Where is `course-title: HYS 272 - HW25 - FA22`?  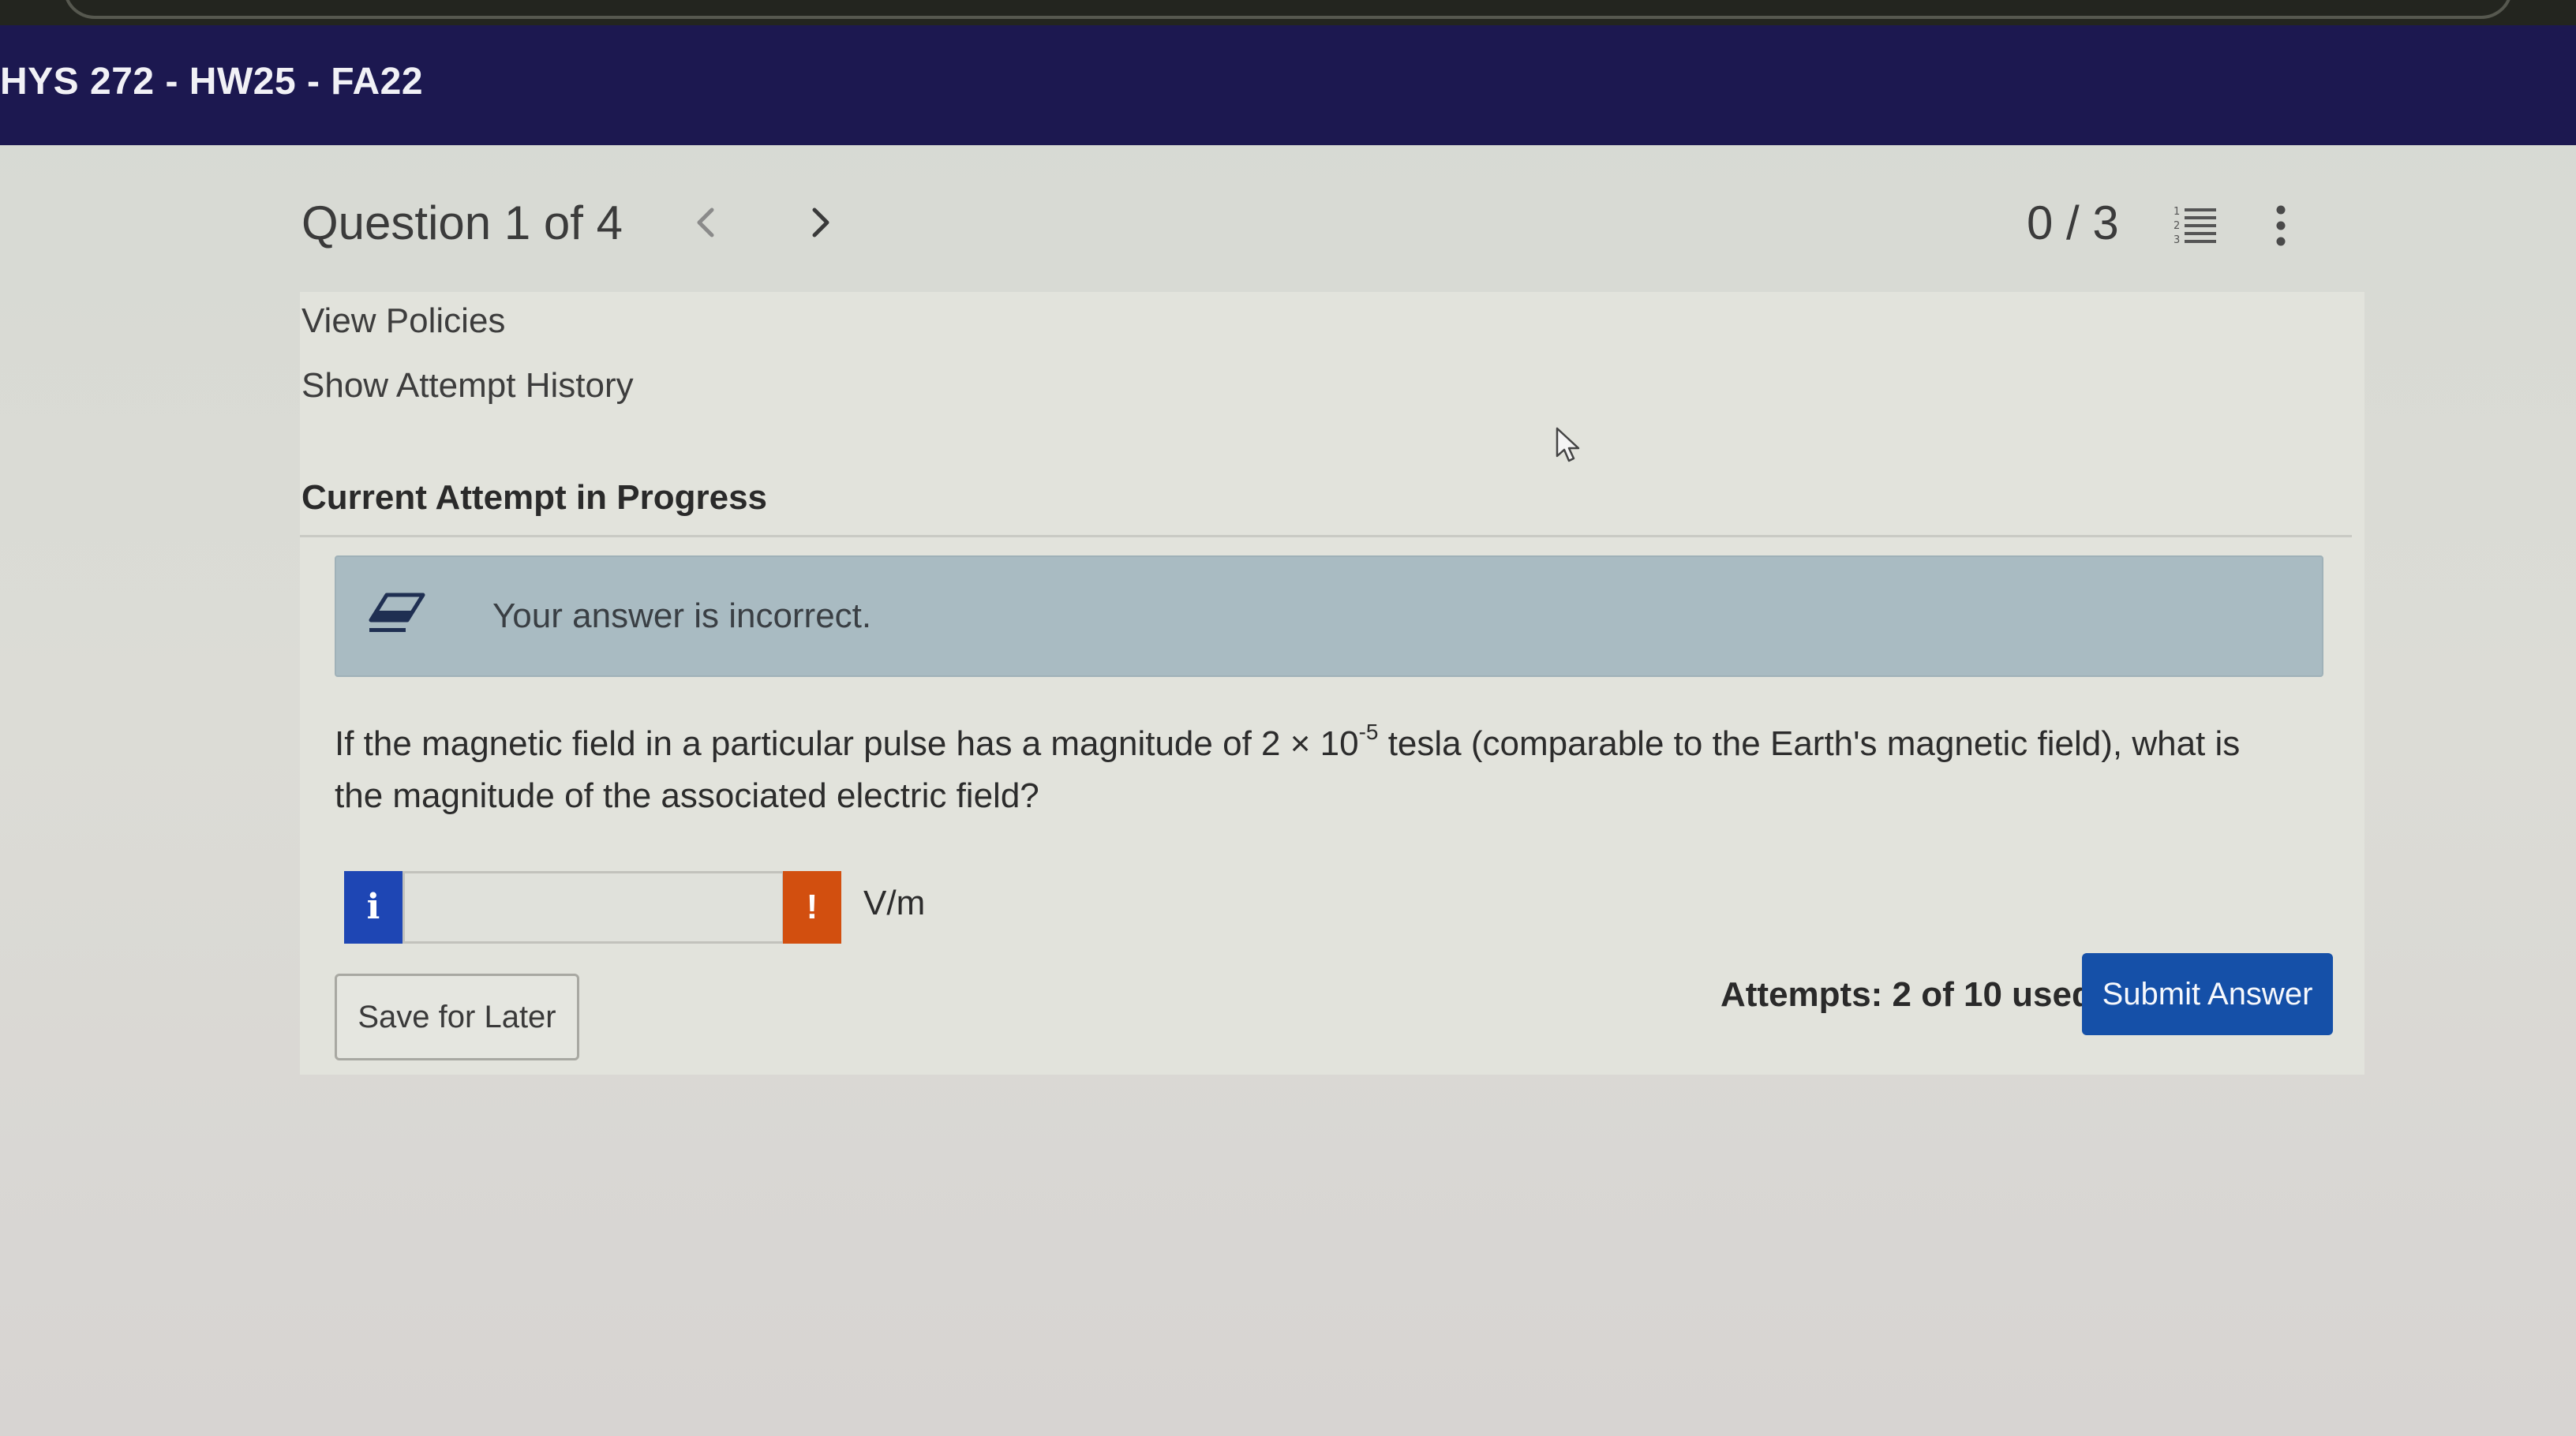 course-title: HYS 272 - HW25 - FA22 is located at coordinates (212, 82).